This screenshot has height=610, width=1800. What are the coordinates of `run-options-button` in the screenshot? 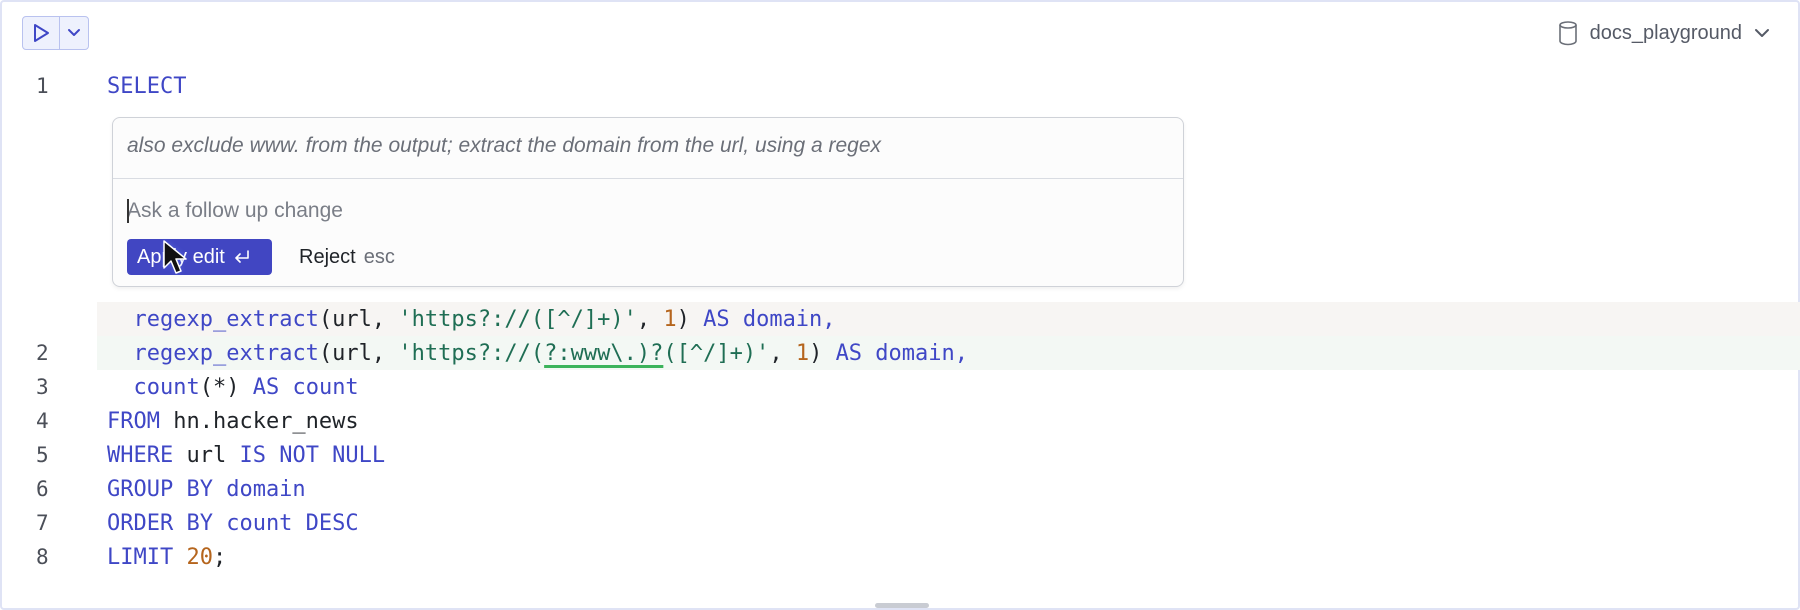 It's located at (74, 33).